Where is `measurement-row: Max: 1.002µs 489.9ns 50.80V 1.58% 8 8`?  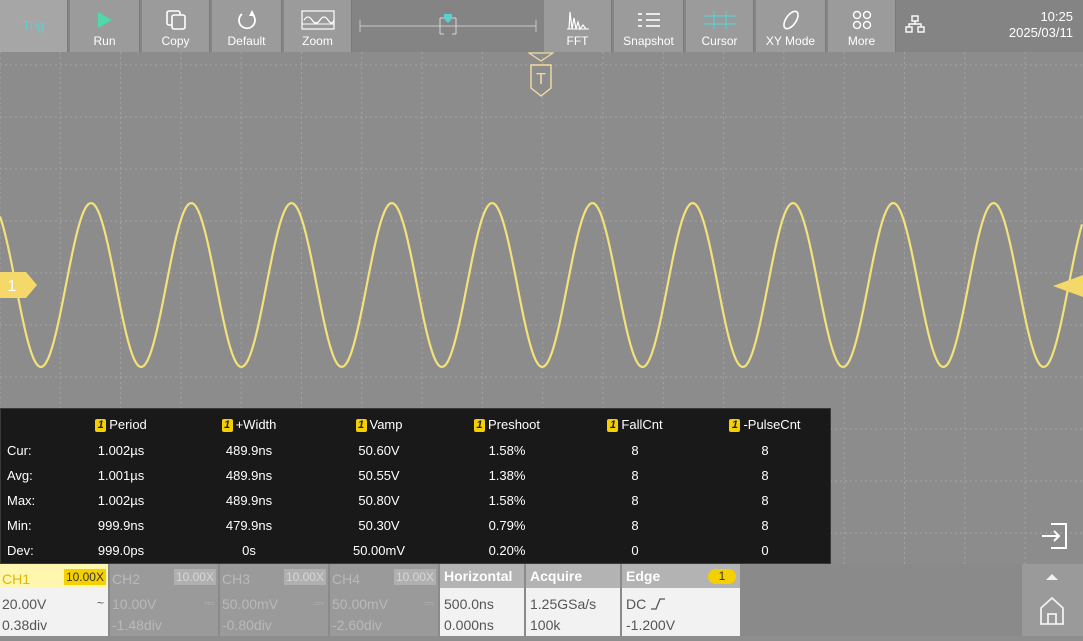 measurement-row: Max: 1.002µs 489.9ns 50.80V 1.58% 8 8 is located at coordinates (416, 500).